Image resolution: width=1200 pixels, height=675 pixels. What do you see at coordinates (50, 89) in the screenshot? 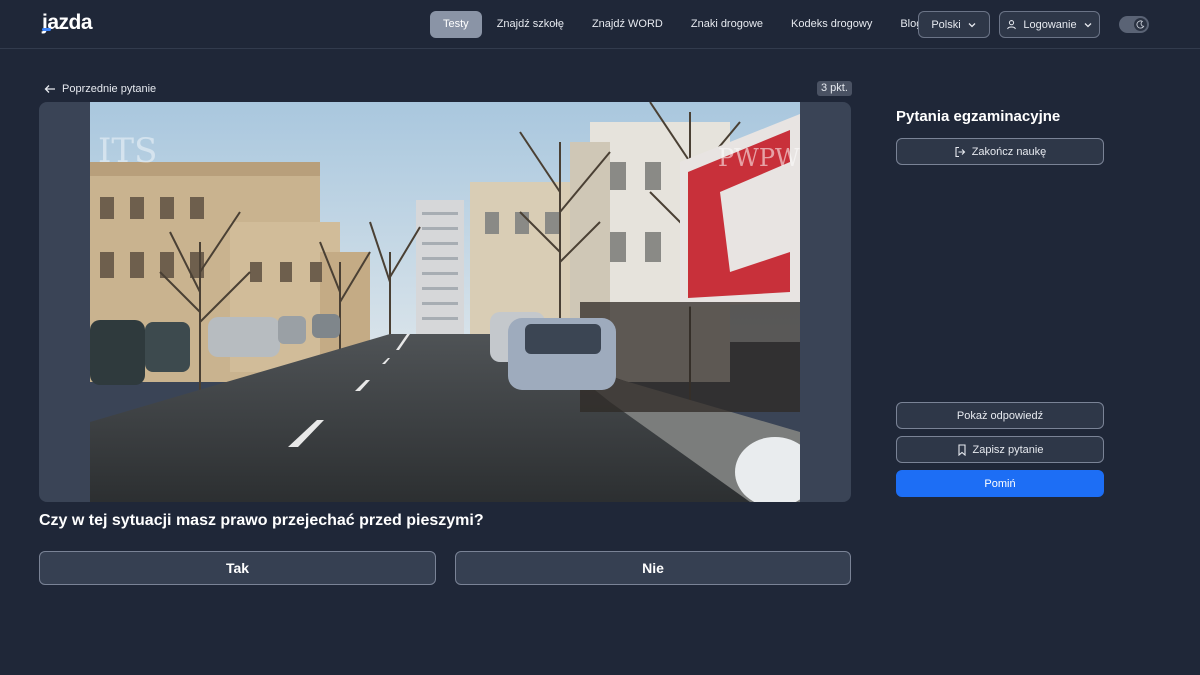
I see `arrow-left-icon` at bounding box center [50, 89].